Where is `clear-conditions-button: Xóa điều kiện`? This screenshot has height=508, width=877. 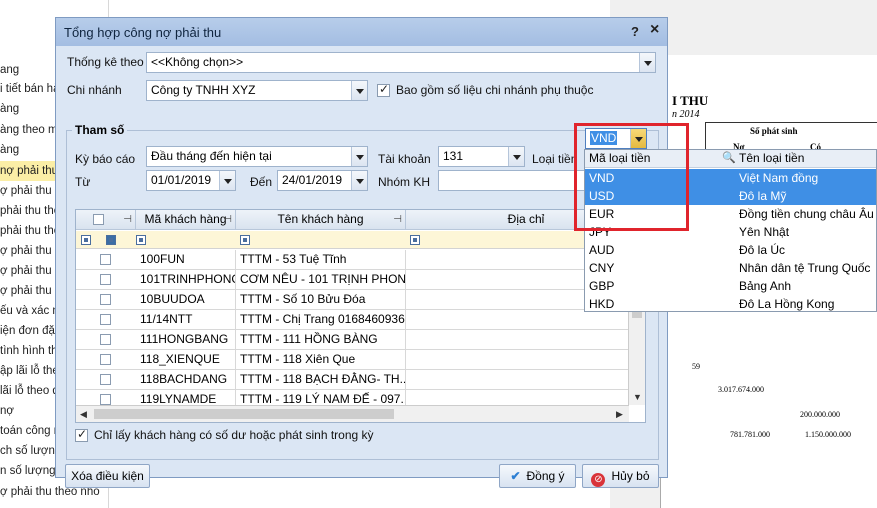
clear-conditions-button: Xóa điều kiện is located at coordinates (107, 476).